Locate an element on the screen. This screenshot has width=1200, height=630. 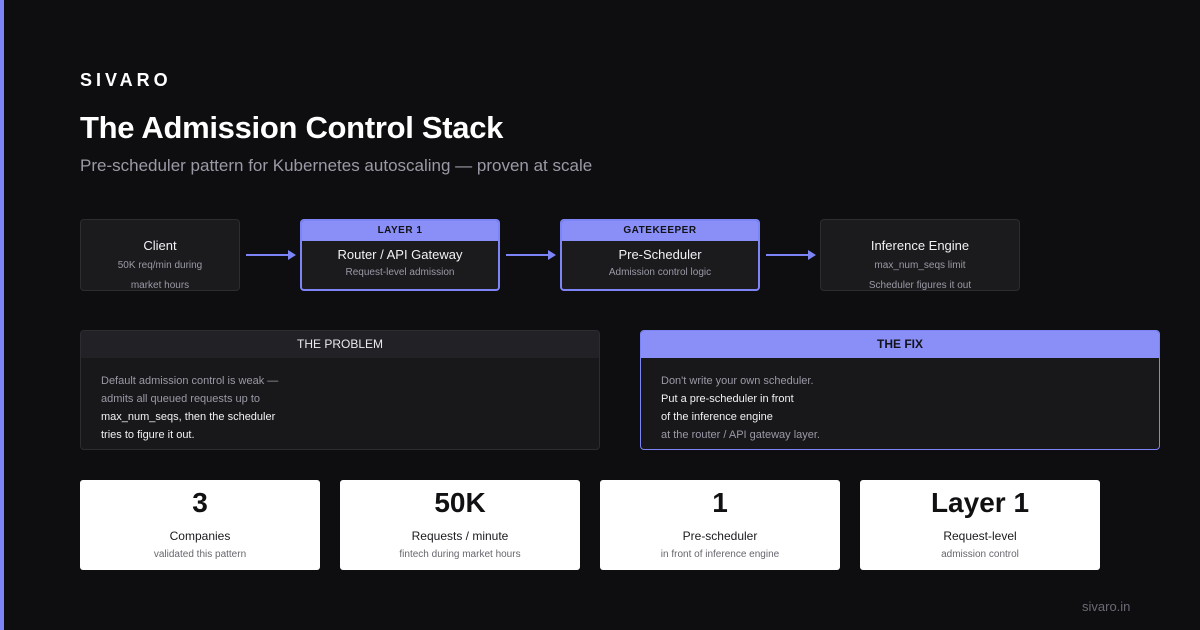
node-prescheduler-name: Pre-Scheduler is located at coordinates (660, 254).